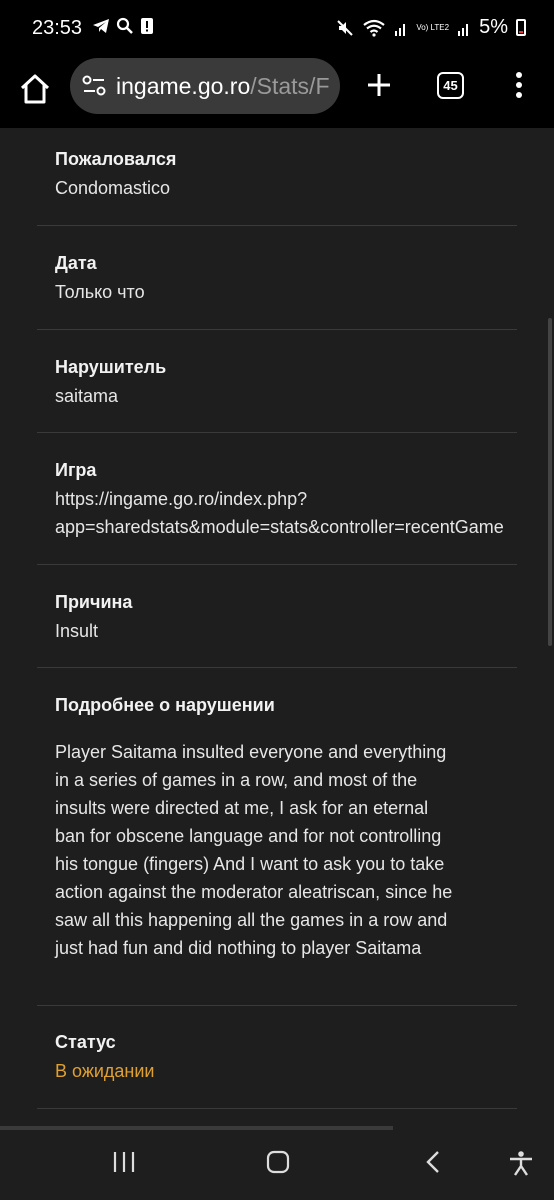 The width and height of the screenshot is (554, 1200). What do you see at coordinates (87, 396) in the screenshot?
I see `offender-value: saitama` at bounding box center [87, 396].